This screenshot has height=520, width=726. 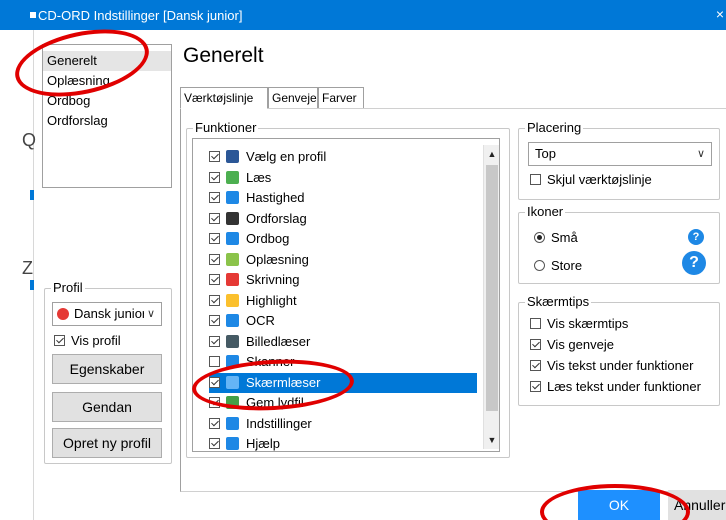 What do you see at coordinates (232, 218) in the screenshot?
I see `list-icon` at bounding box center [232, 218].